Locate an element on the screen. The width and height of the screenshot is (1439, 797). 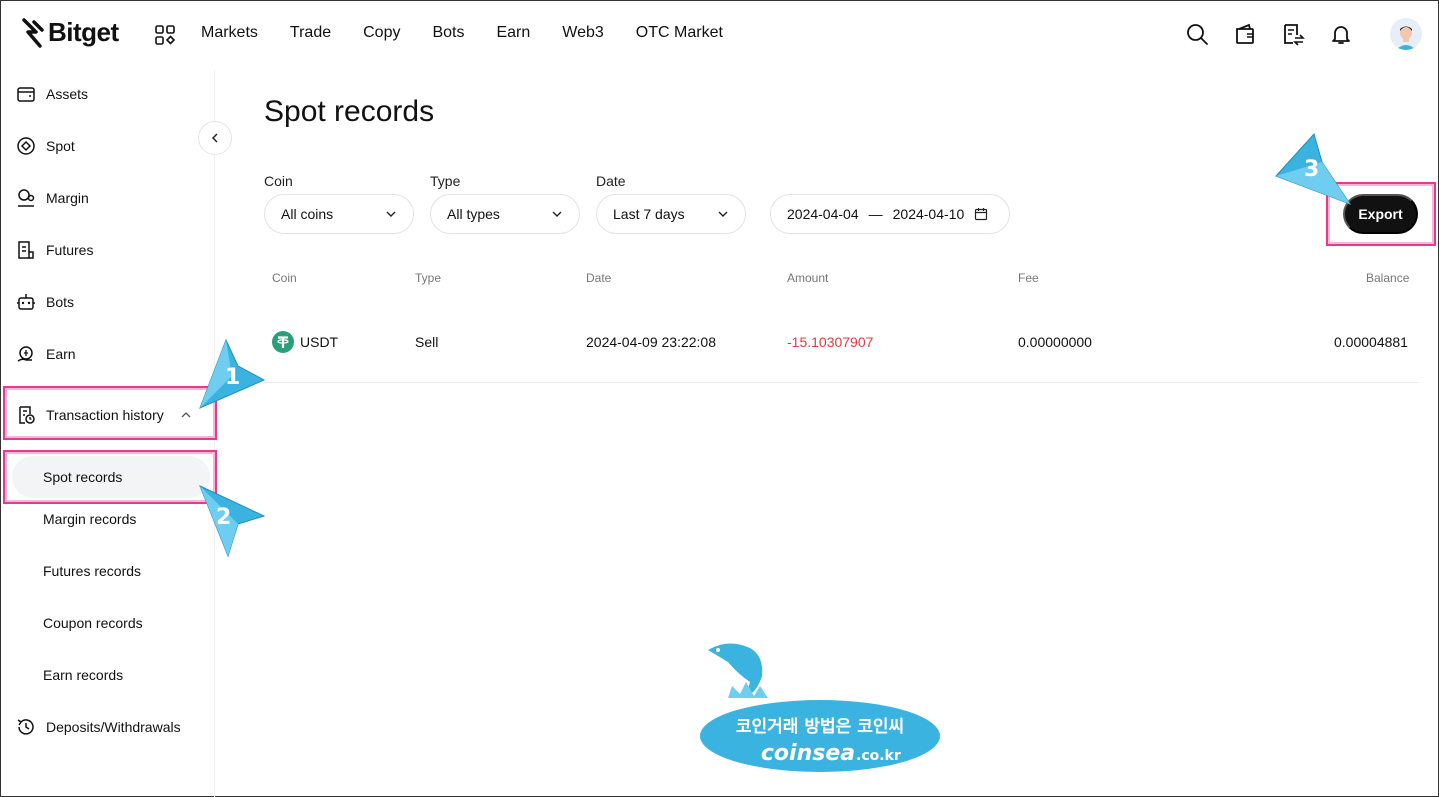
coinsea-watermark-logo: 코인거래 방법은 코인씨 coinsea .co.kr is located at coordinates (820, 707).